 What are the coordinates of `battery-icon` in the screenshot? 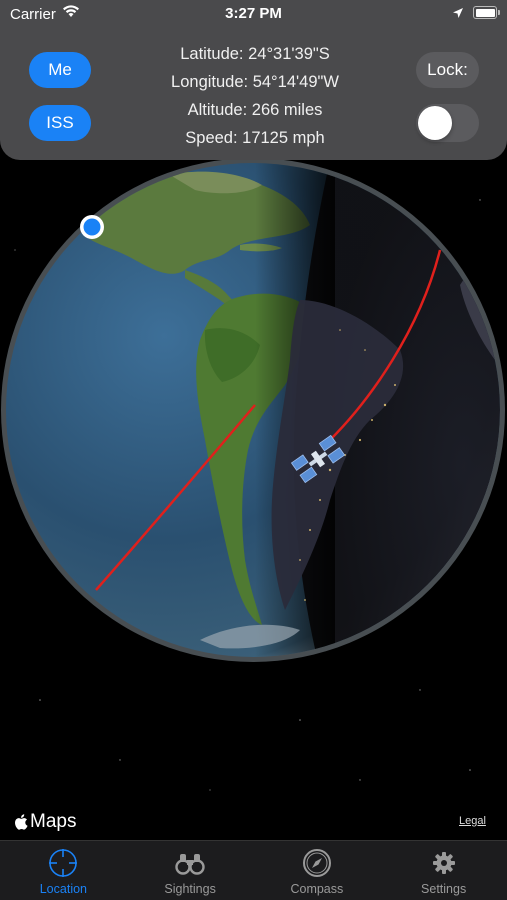 It's located at (486, 12).